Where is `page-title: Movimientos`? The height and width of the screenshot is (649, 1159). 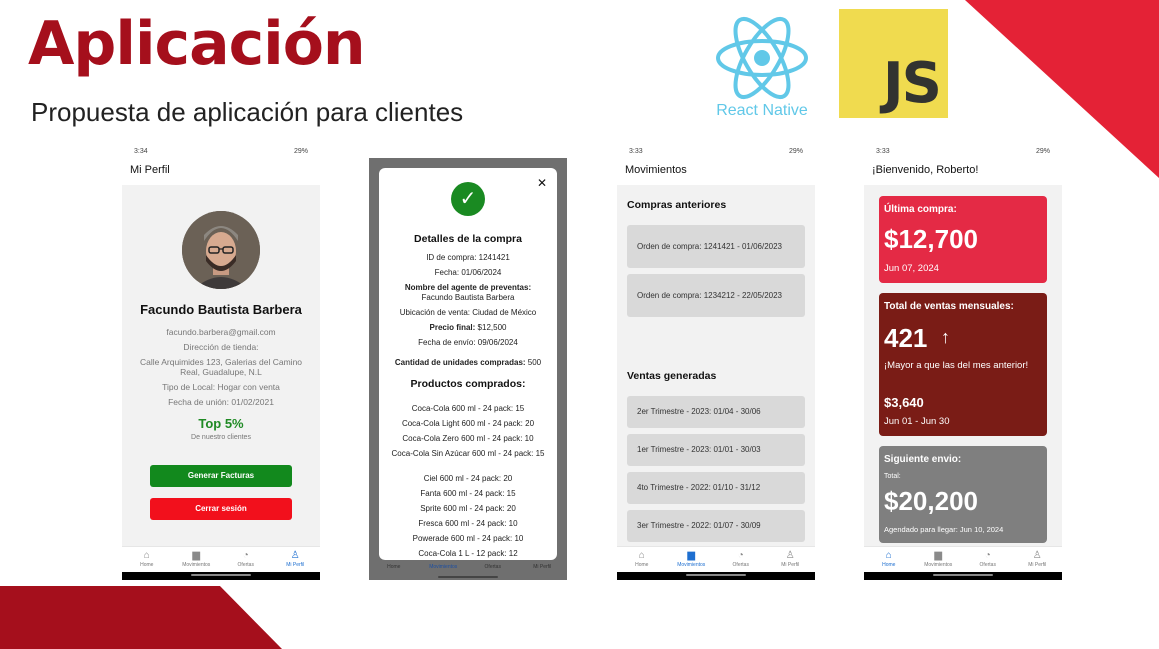
page-title: Movimientos is located at coordinates (656, 170).